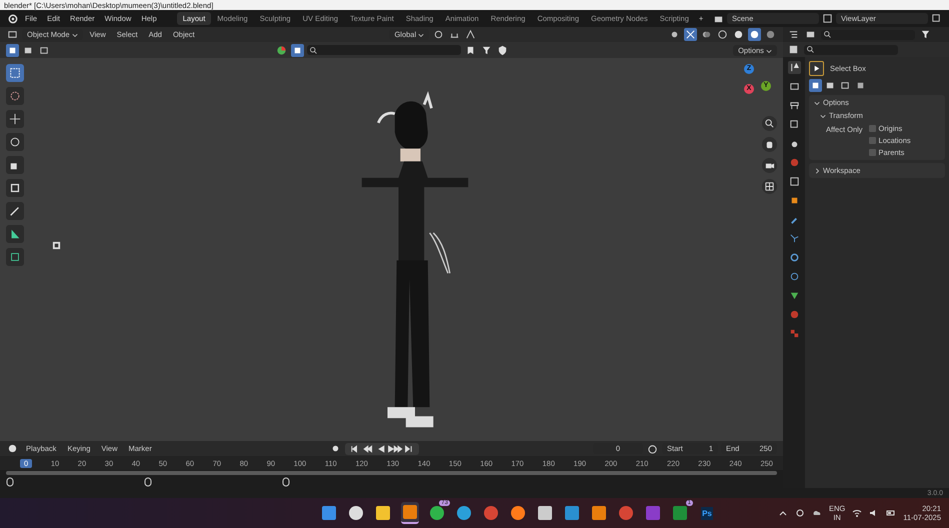 The width and height of the screenshot is (949, 528). What do you see at coordinates (384, 50) in the screenshot?
I see `search-field` at bounding box center [384, 50].